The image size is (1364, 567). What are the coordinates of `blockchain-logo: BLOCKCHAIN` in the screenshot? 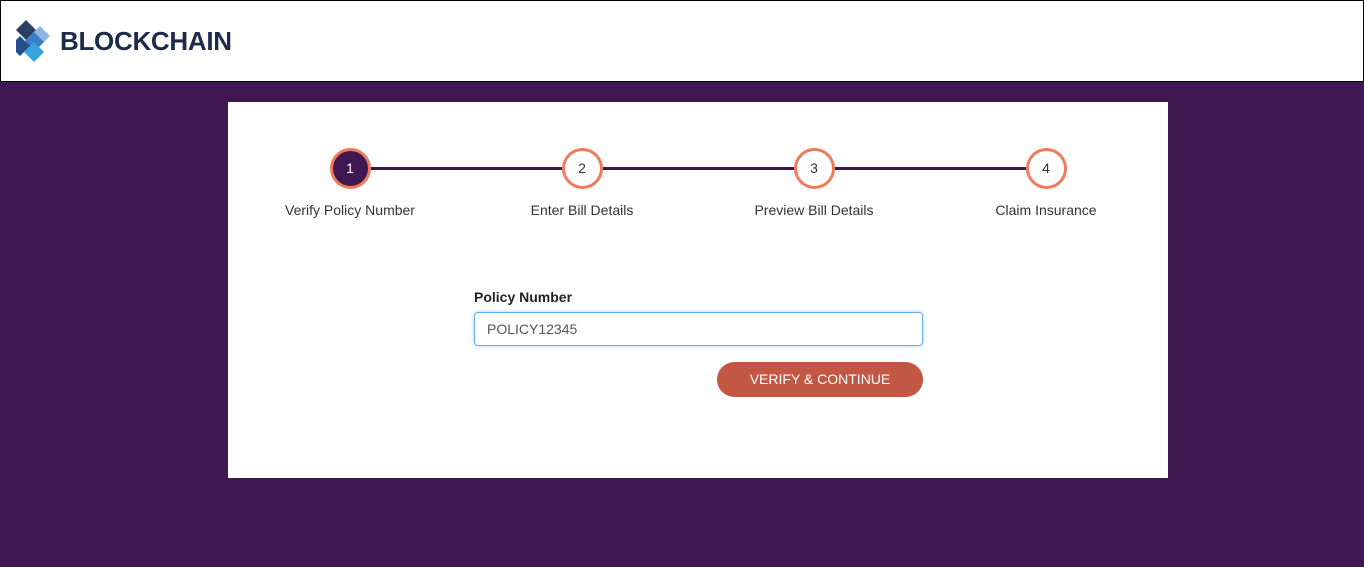 It's located at (124, 41).